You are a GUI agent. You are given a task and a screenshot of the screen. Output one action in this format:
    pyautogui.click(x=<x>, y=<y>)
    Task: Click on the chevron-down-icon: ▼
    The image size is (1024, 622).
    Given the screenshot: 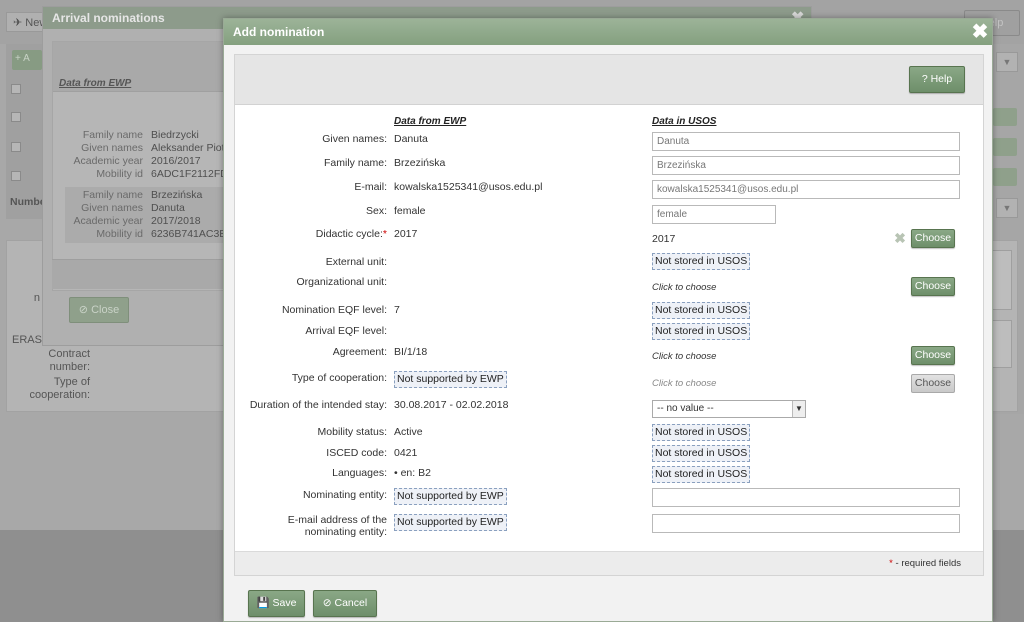 What is the action you would take?
    pyautogui.click(x=798, y=409)
    